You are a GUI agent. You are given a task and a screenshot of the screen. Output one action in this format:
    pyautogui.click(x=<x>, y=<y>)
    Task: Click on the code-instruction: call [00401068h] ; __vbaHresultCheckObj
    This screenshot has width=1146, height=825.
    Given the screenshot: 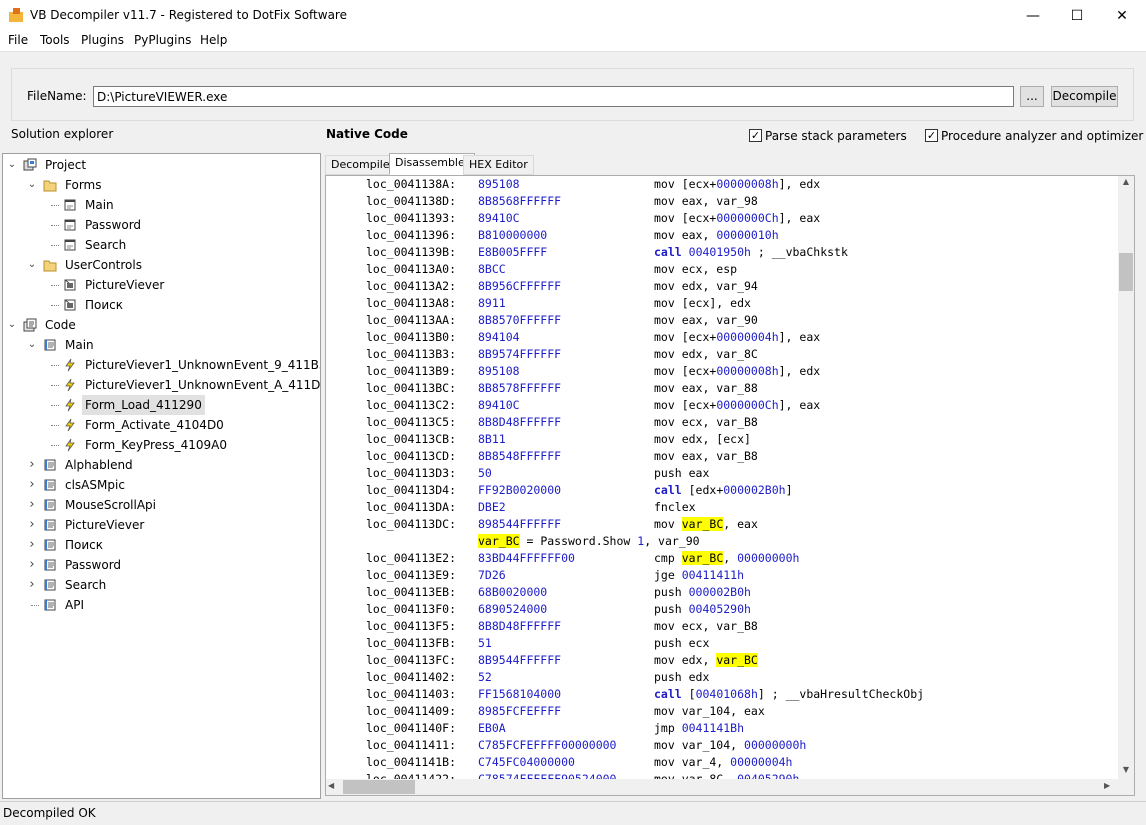 What is the action you would take?
    pyautogui.click(x=789, y=694)
    